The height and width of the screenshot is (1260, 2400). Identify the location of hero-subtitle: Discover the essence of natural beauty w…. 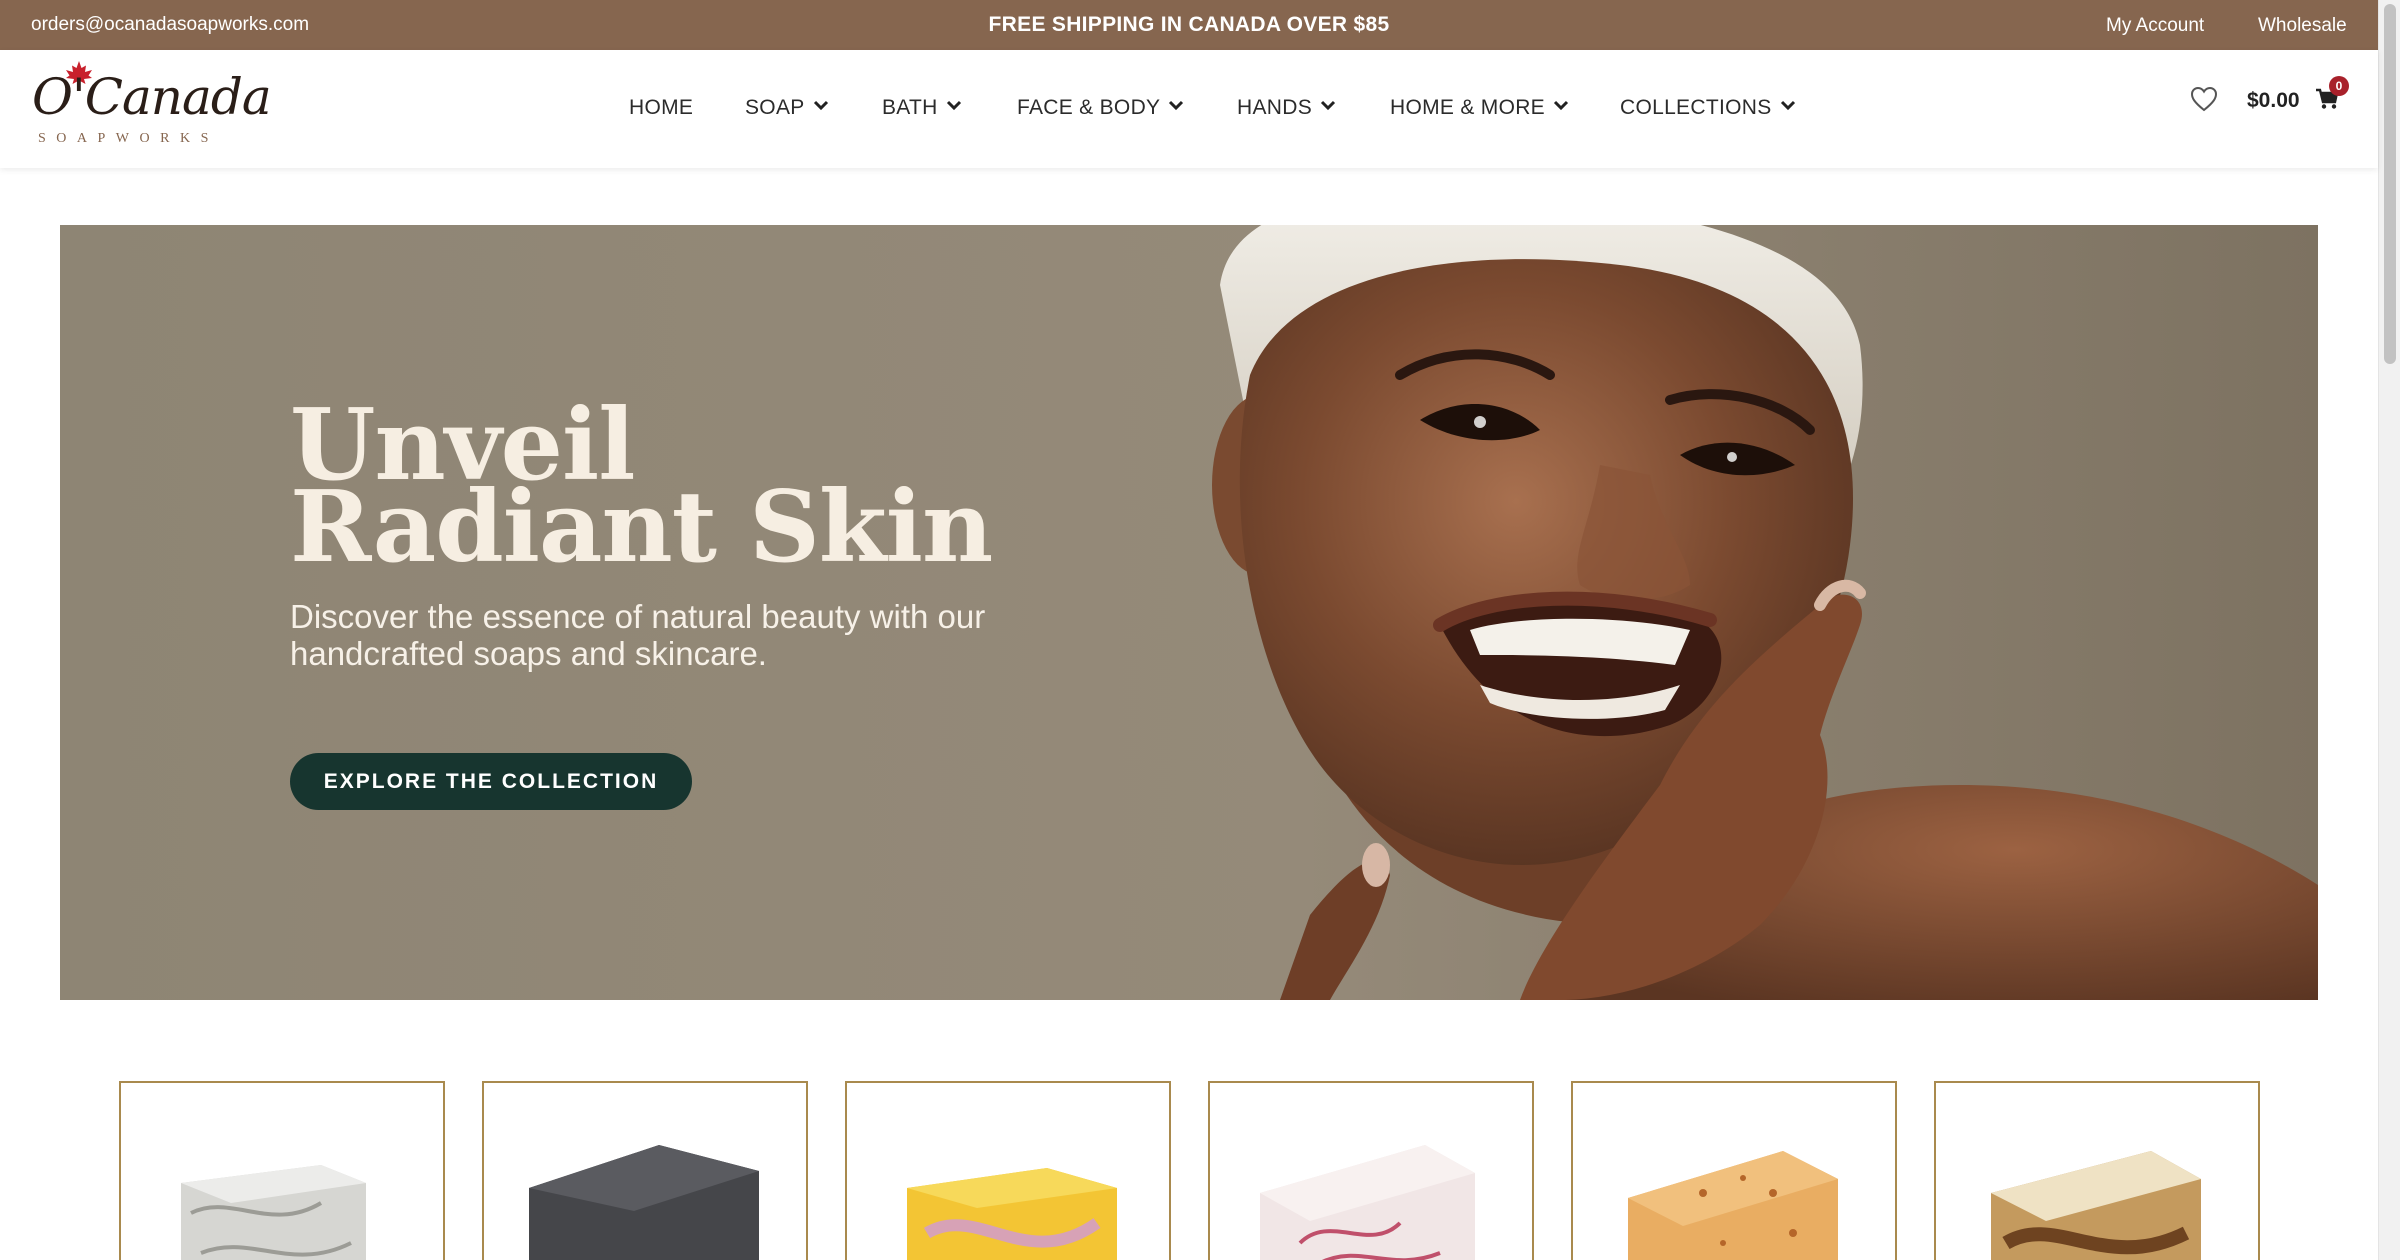
(638, 635).